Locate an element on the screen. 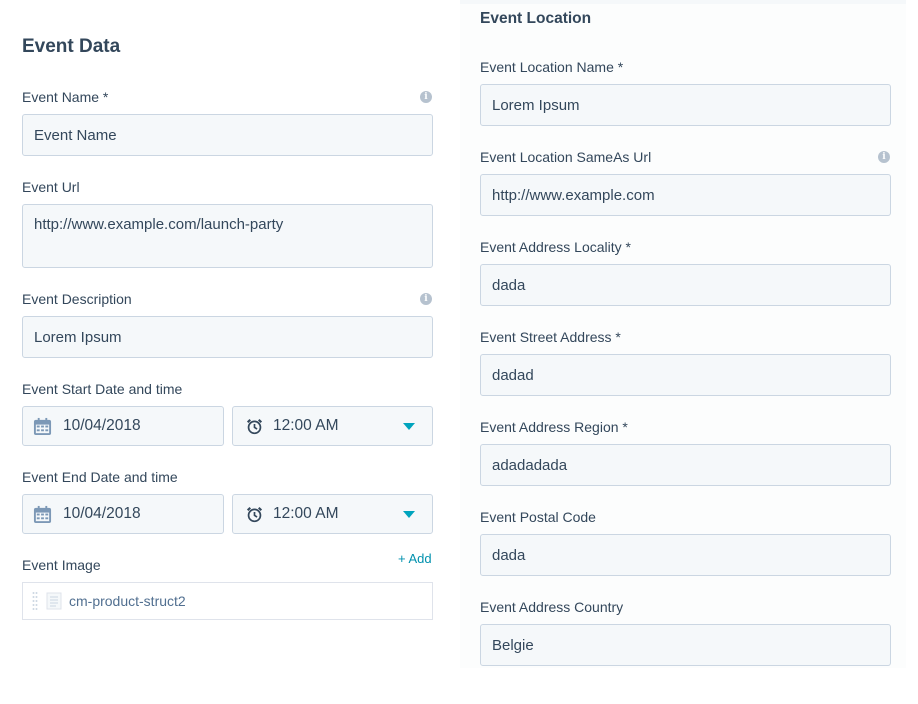 The image size is (918, 704). address-country-label: Event Address Country is located at coordinates (552, 607).